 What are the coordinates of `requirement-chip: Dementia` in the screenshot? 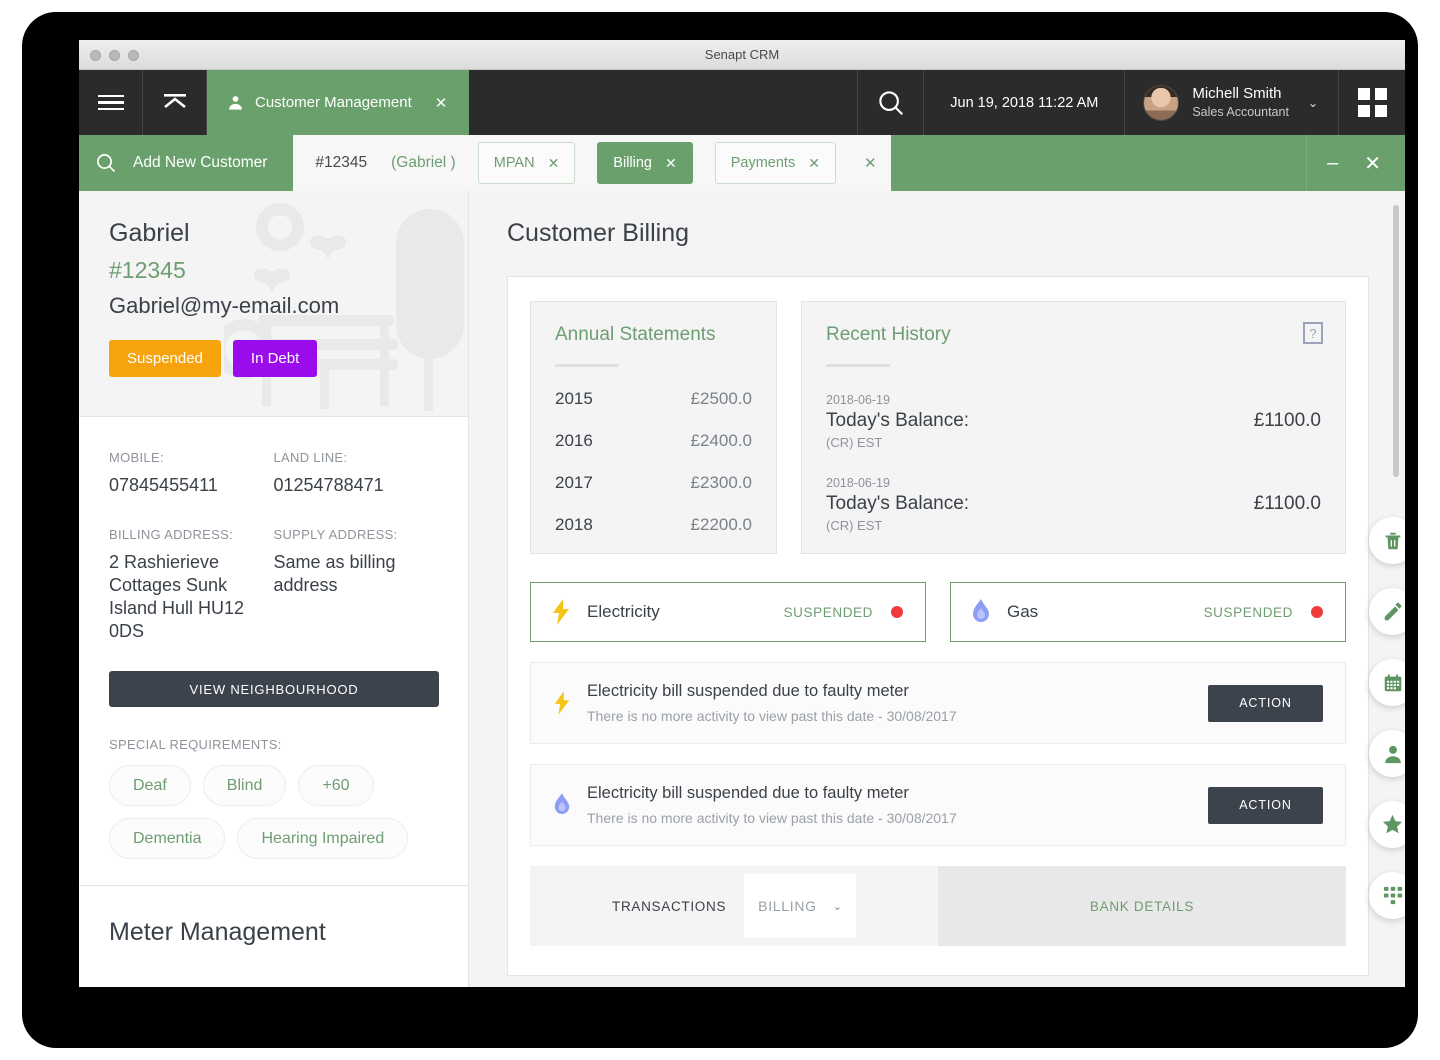 It's located at (167, 839).